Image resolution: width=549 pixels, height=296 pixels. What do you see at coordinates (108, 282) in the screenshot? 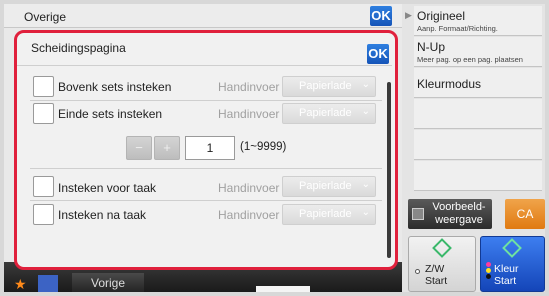
I see `back-button: Vorige` at bounding box center [108, 282].